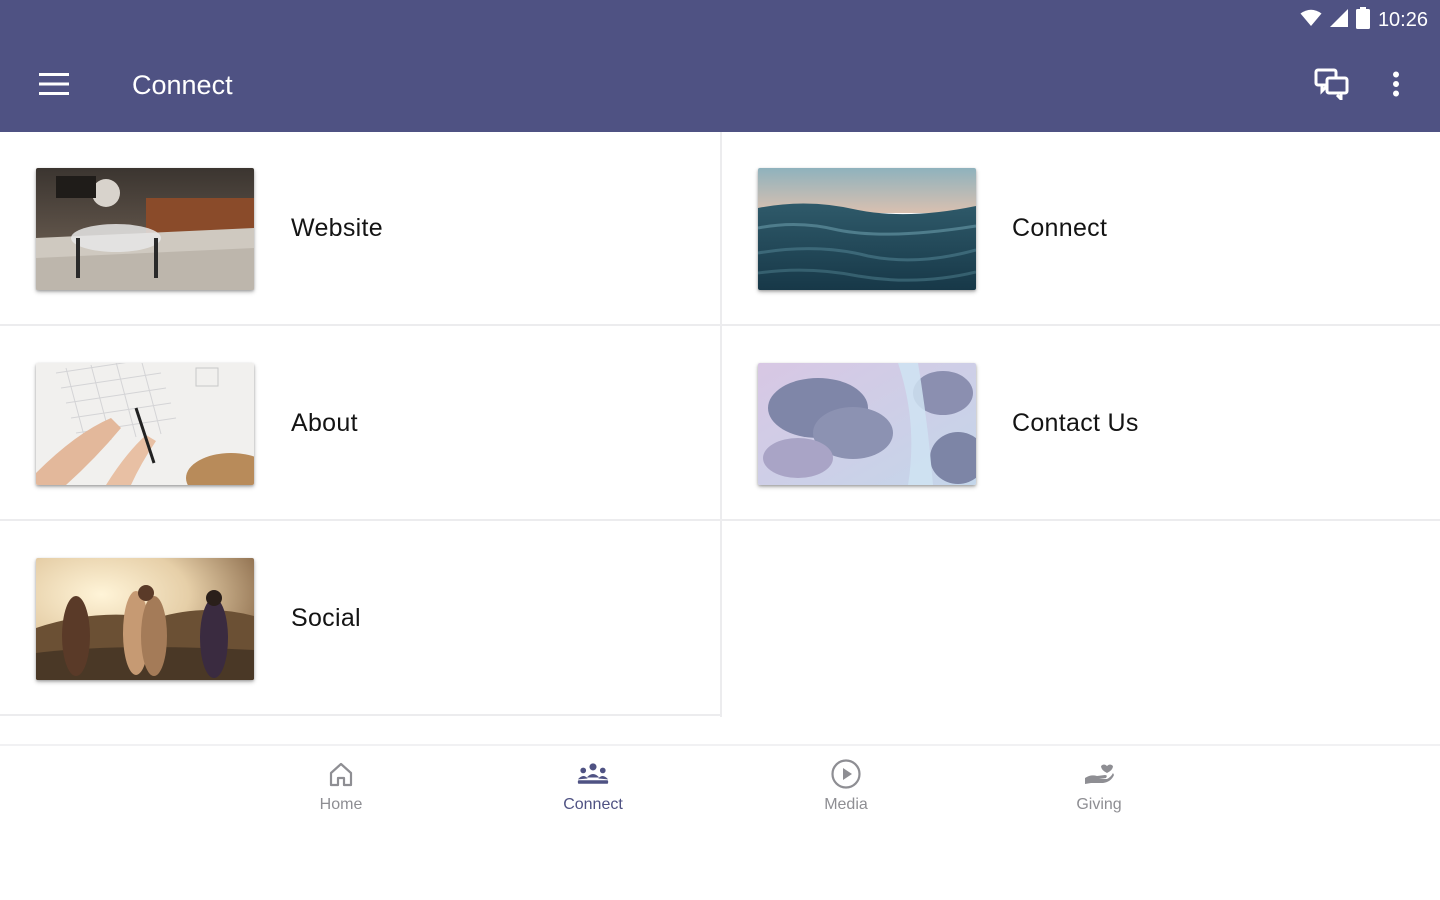  I want to click on nav-home: Home, so click(341, 793).